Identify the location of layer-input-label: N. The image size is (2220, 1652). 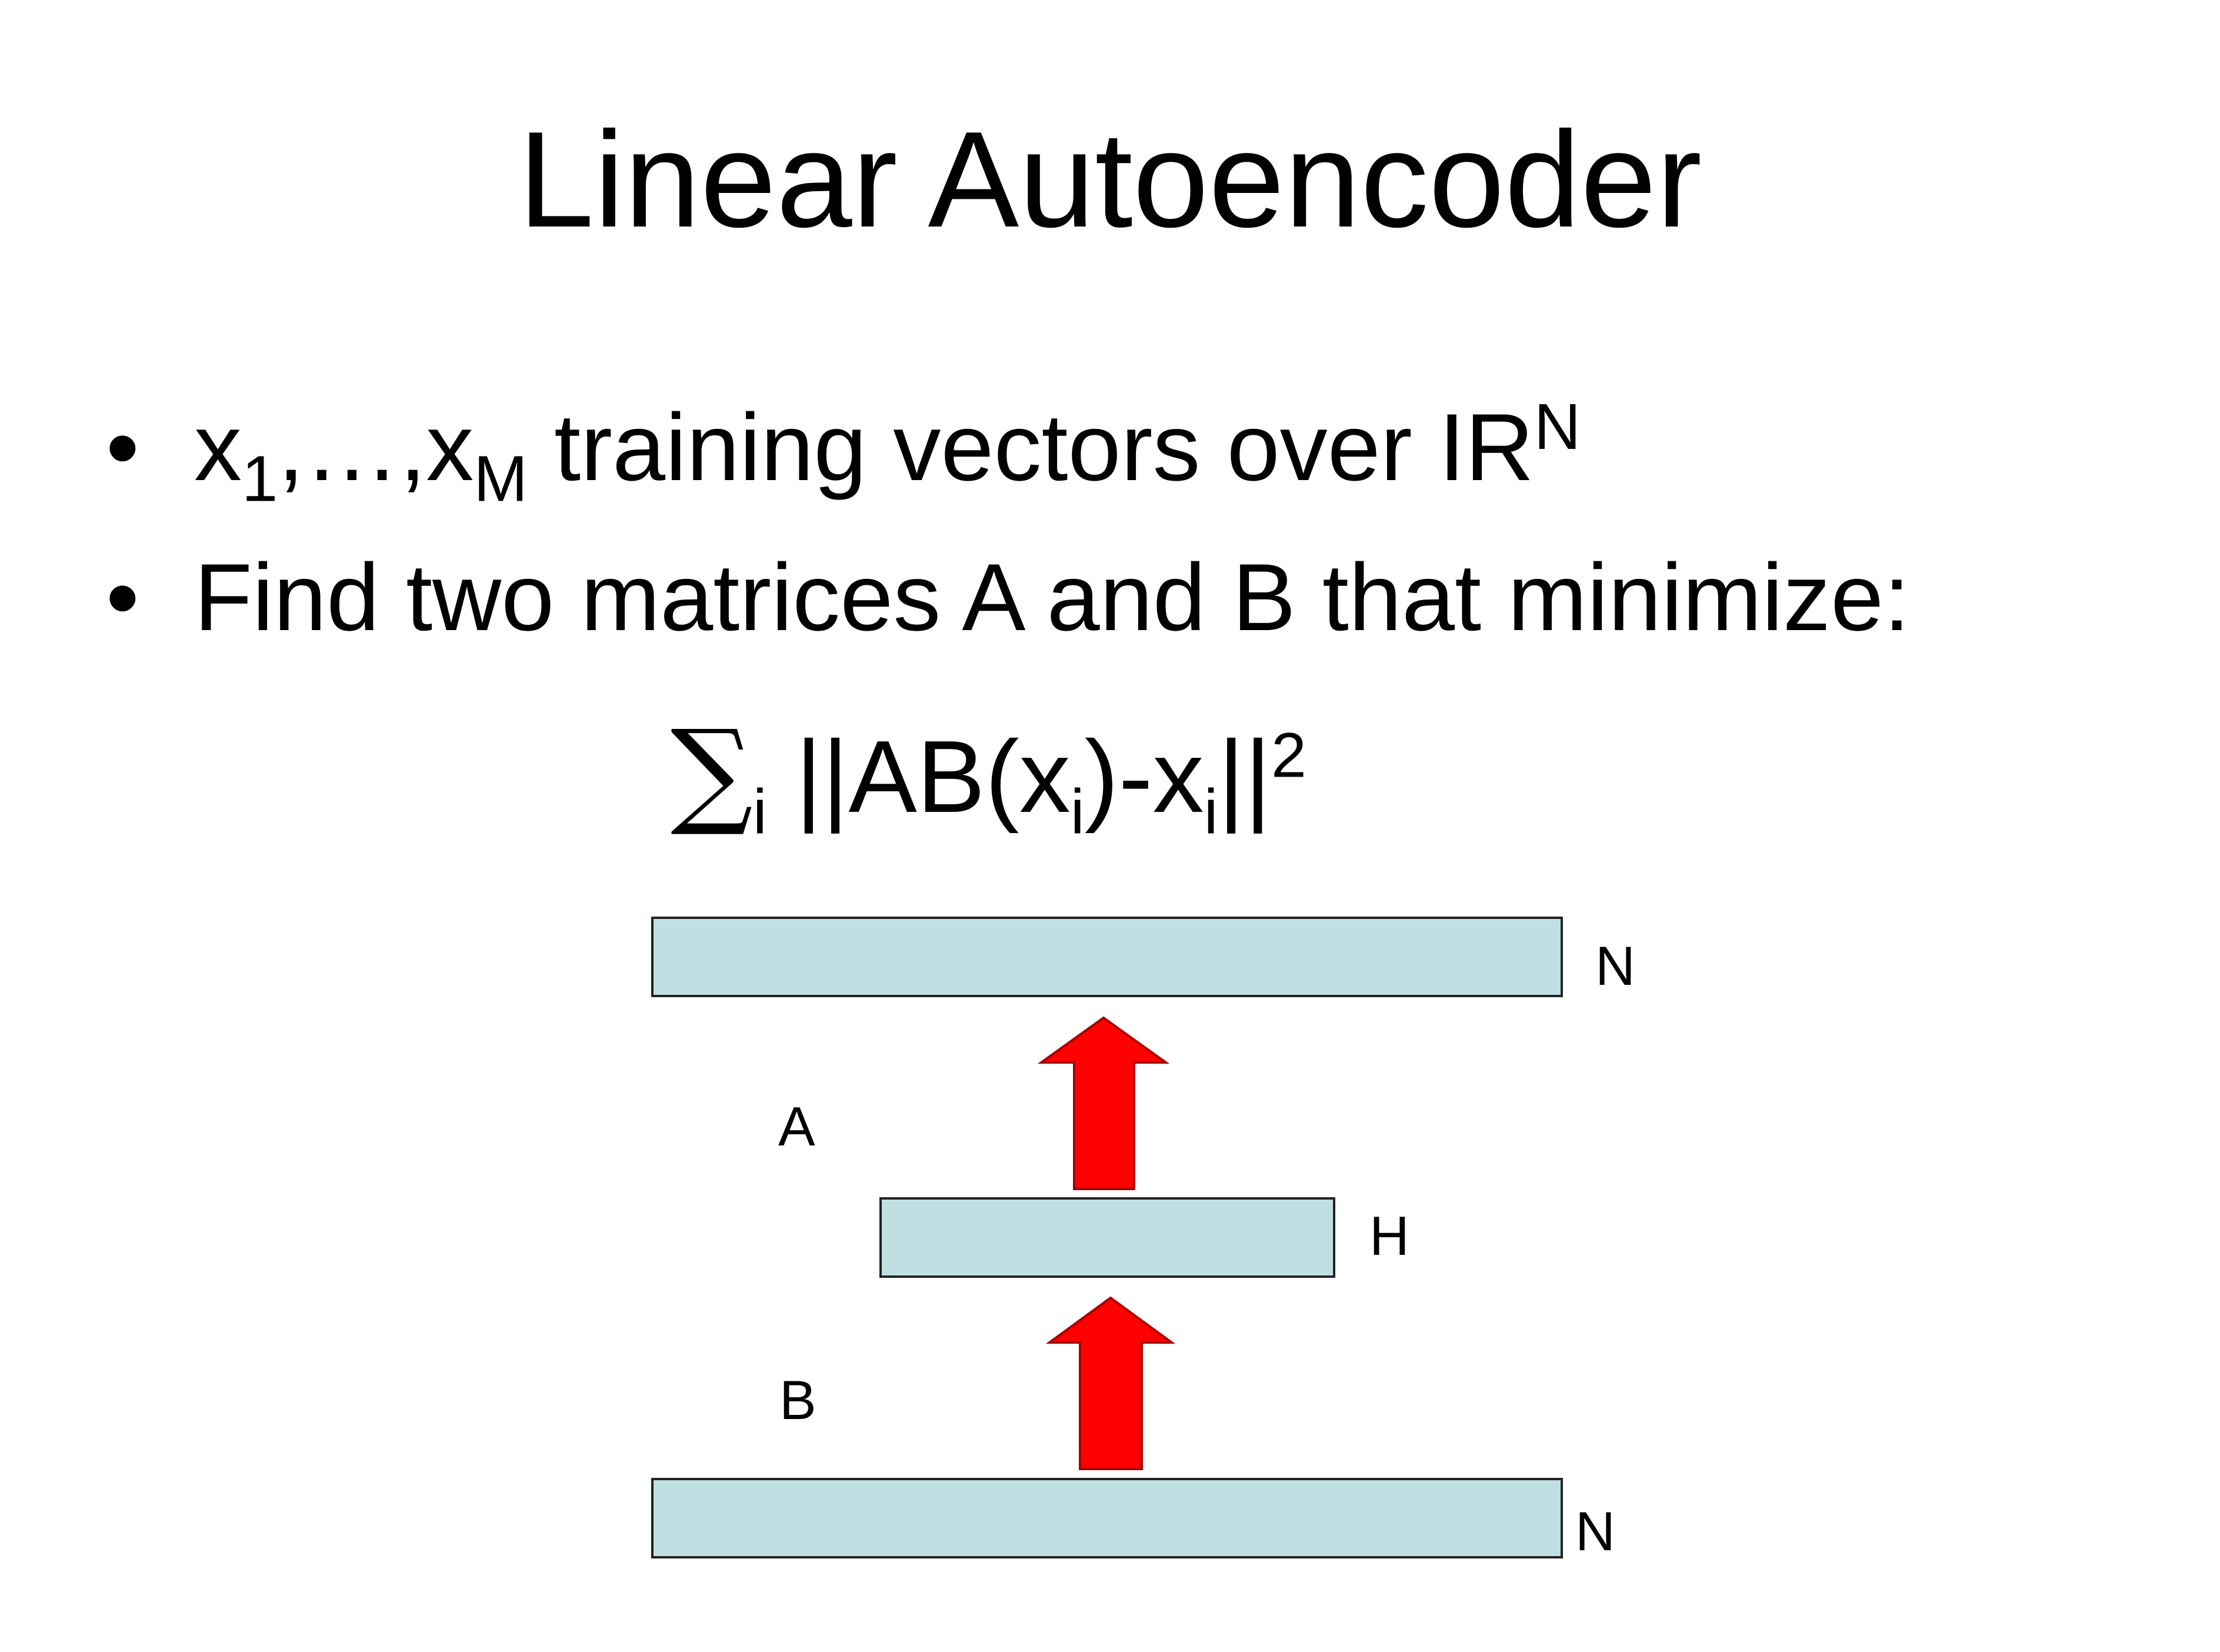
(1595, 1531).